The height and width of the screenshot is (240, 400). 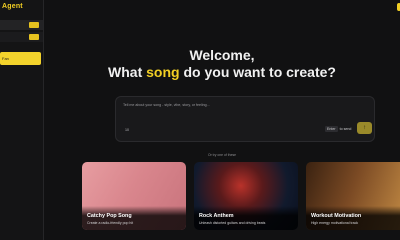 I want to click on prompt-tool-button: 10, so click(x=127, y=130).